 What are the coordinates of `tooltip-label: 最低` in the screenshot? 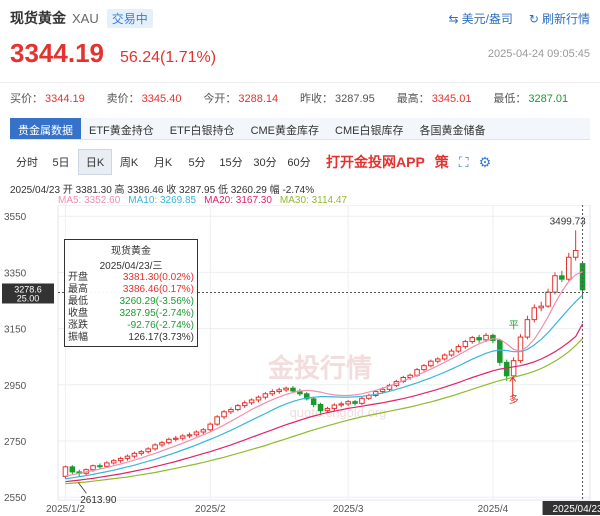 It's located at (78, 301).